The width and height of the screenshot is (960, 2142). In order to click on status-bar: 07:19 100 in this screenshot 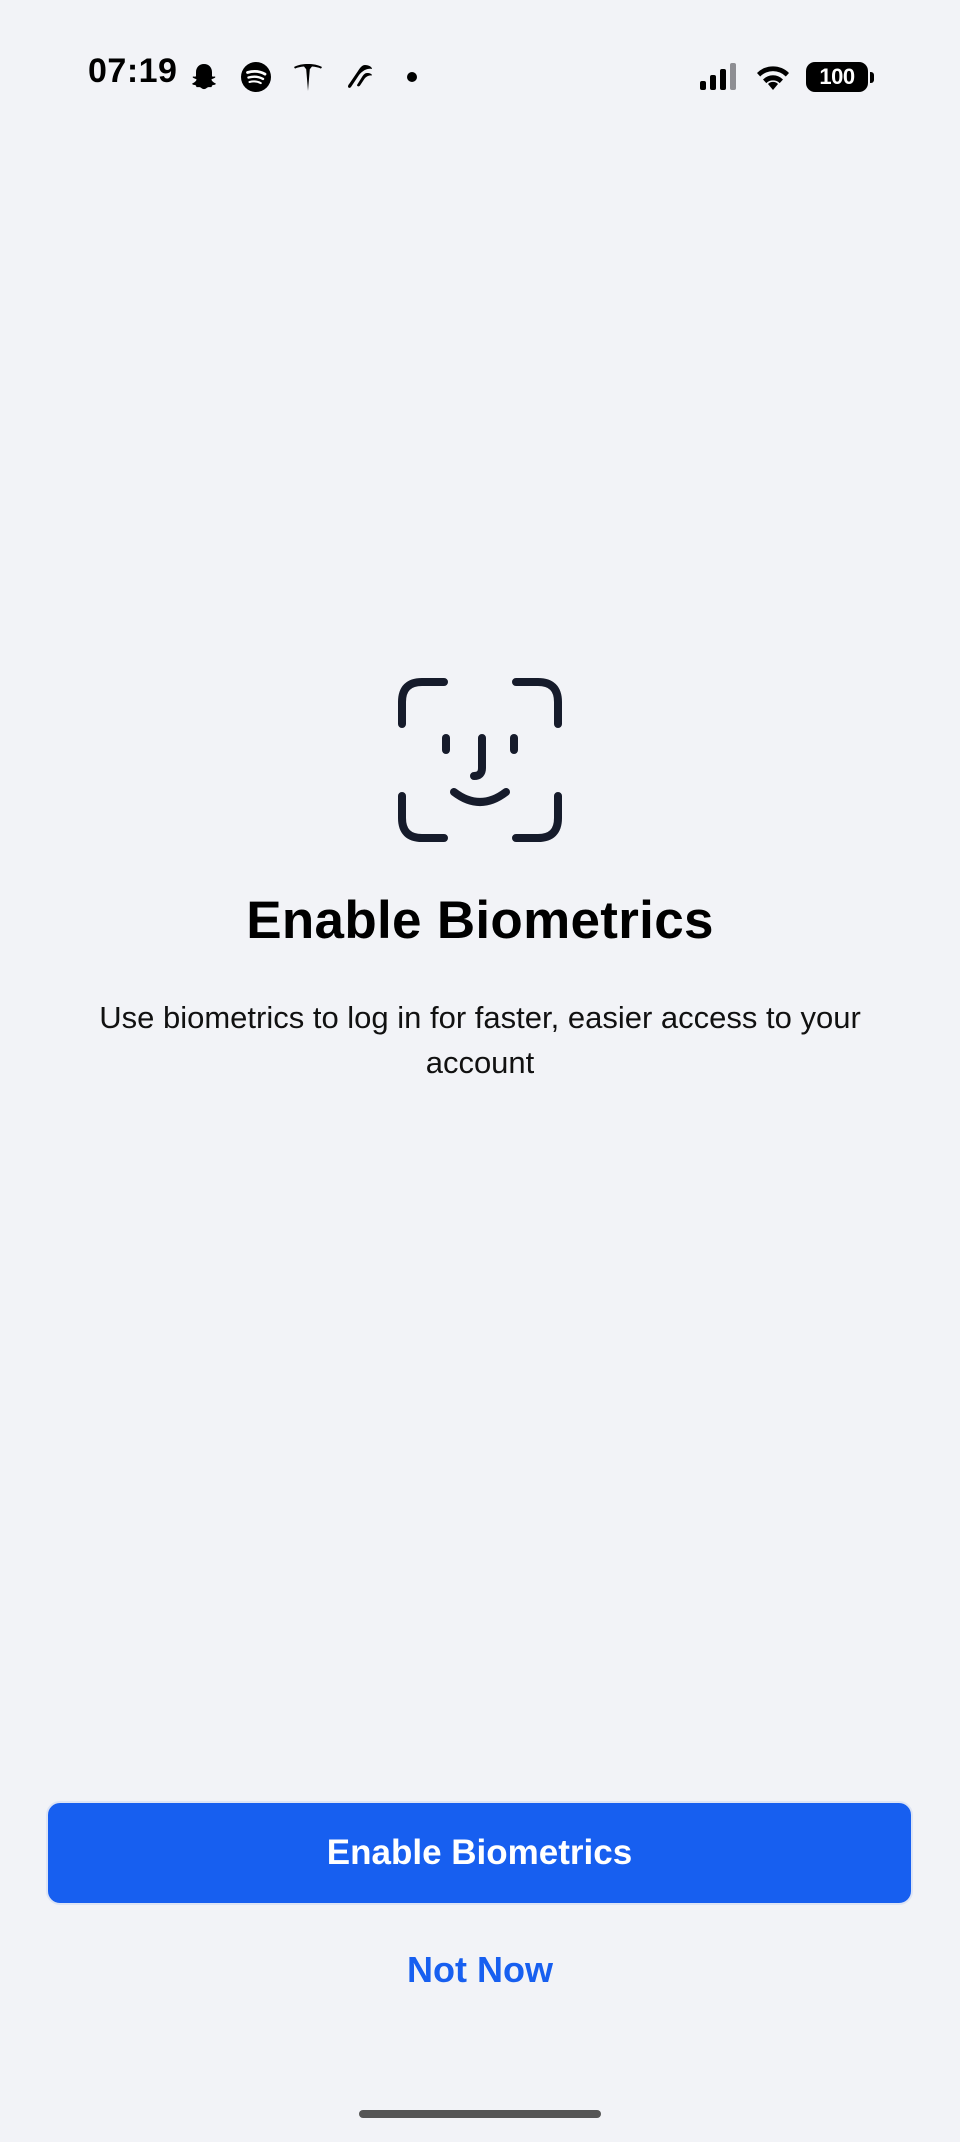, I will do `click(480, 75)`.